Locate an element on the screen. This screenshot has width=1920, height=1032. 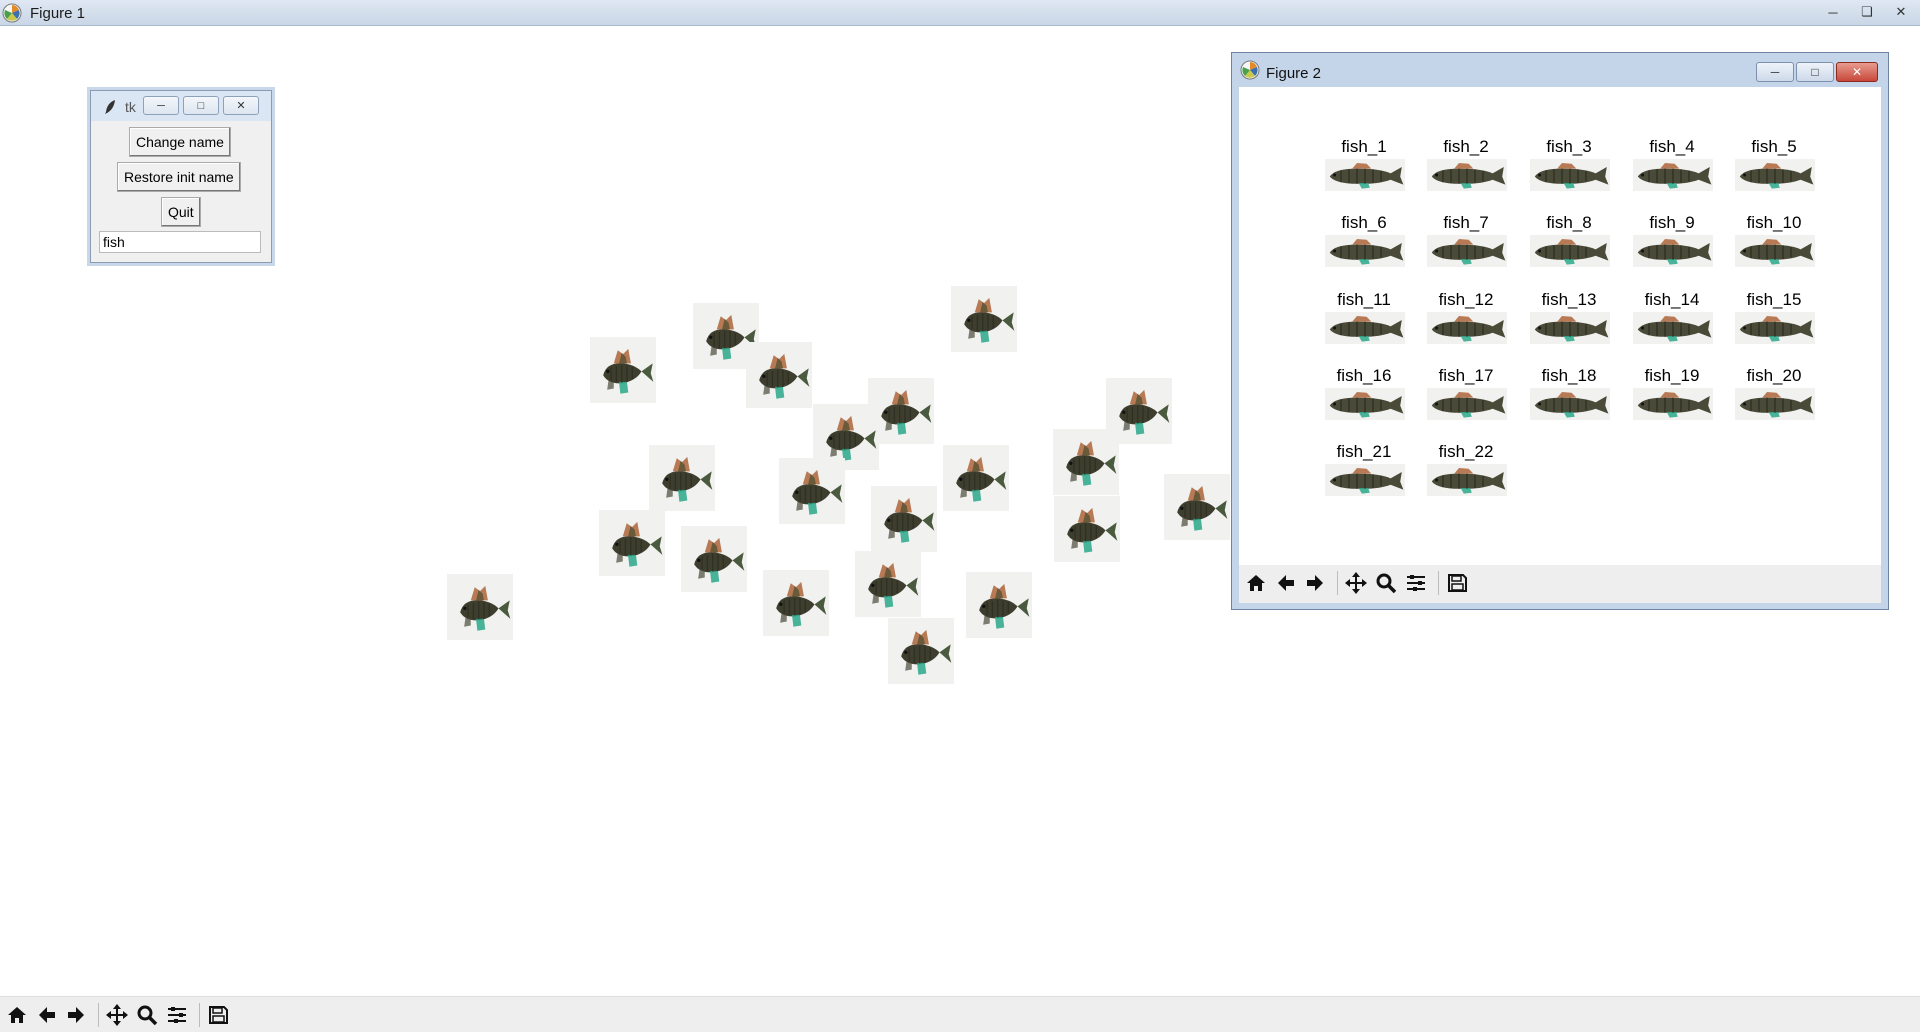
fish-label: fish_20 is located at coordinates (1774, 375).